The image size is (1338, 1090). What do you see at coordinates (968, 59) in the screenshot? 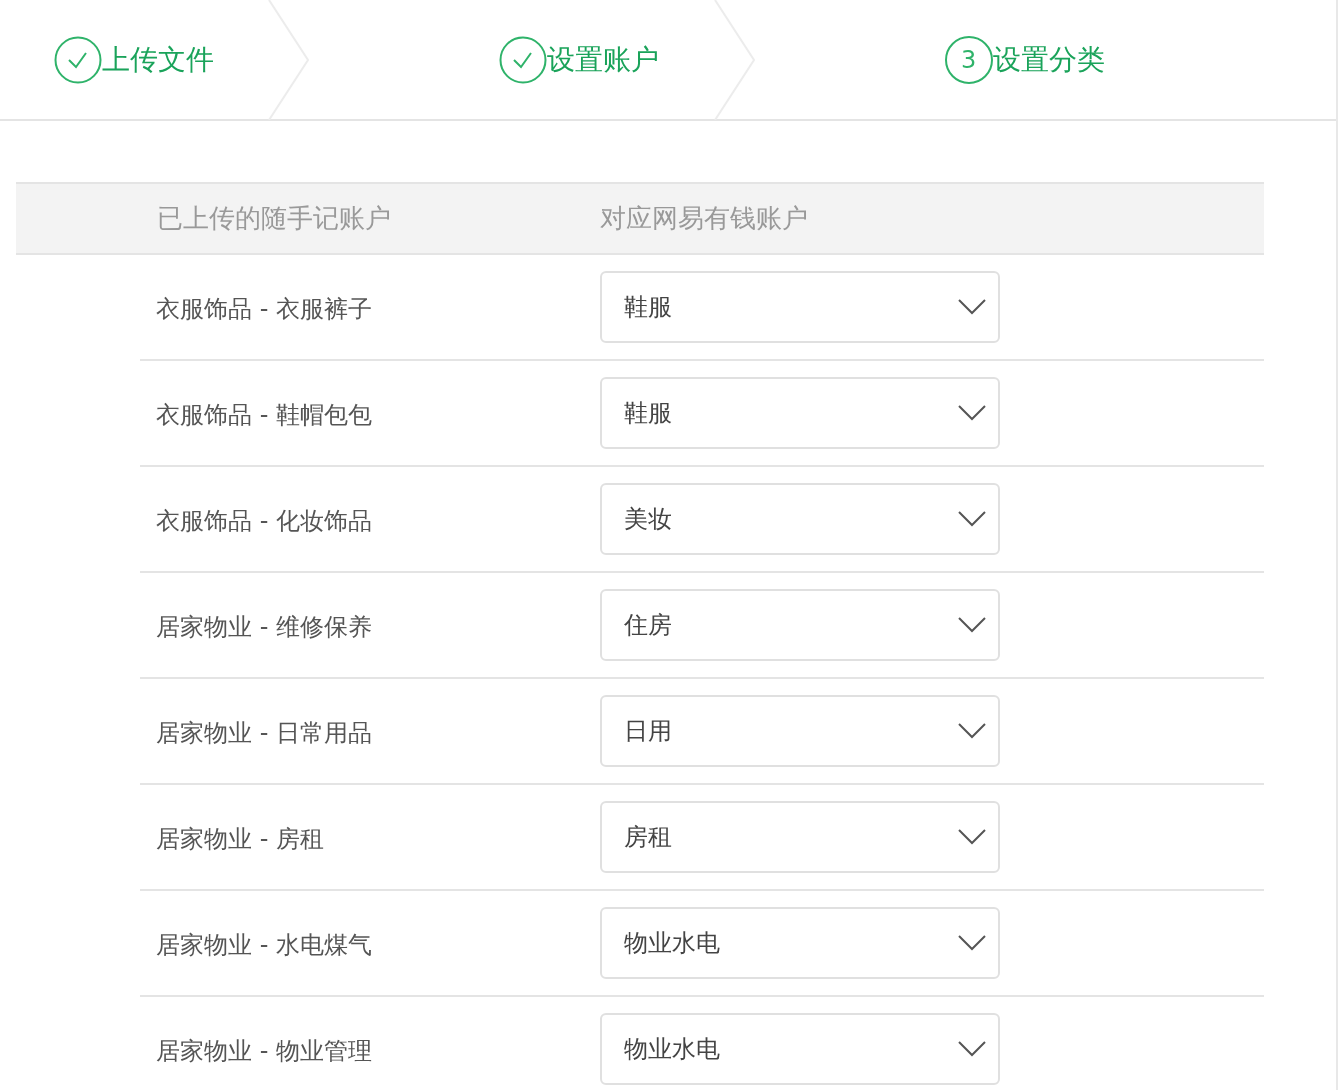
I see `step-number: 3` at bounding box center [968, 59].